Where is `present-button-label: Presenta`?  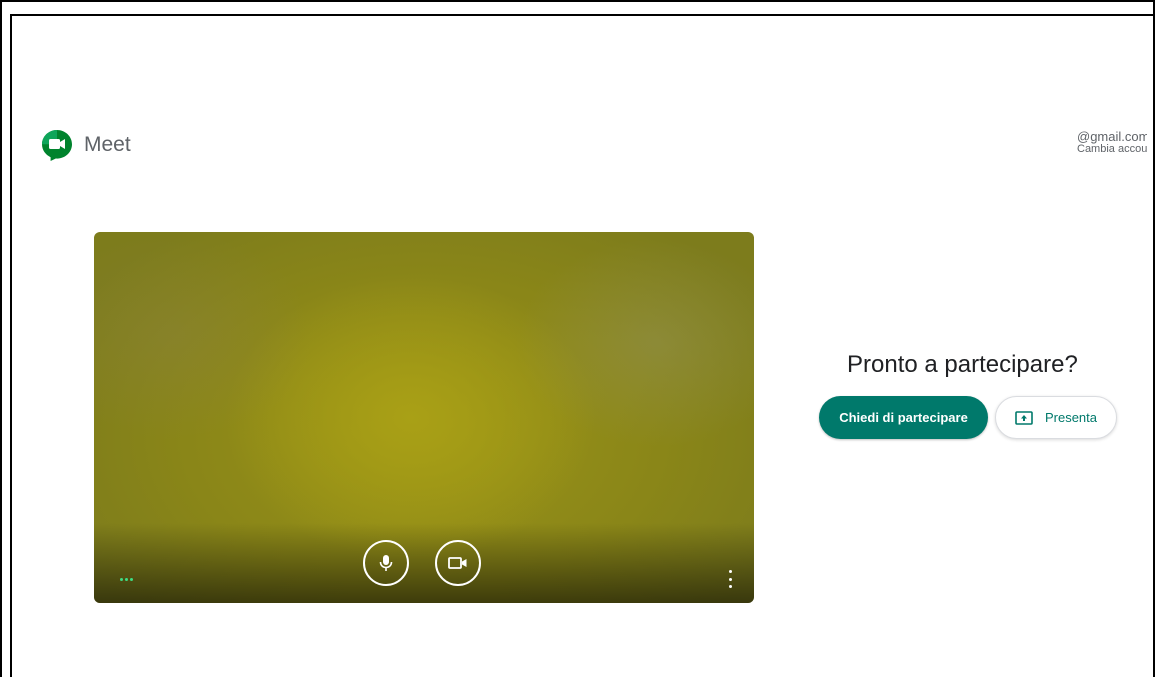 present-button-label: Presenta is located at coordinates (1071, 417).